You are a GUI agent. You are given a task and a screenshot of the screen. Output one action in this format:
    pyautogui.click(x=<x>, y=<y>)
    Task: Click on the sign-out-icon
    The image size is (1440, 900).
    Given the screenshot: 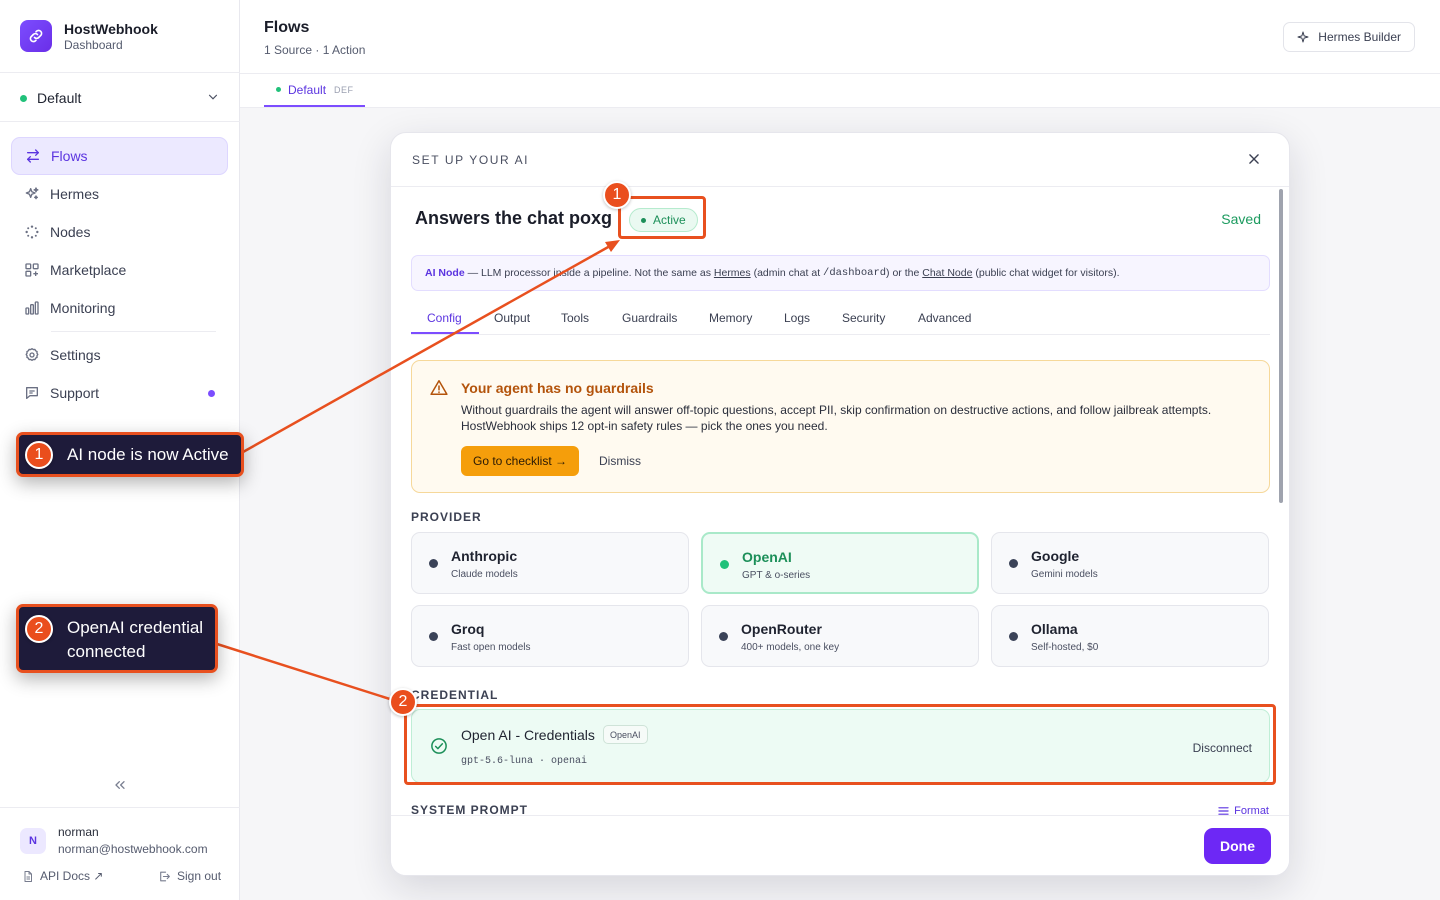 What is the action you would take?
    pyautogui.click(x=167, y=876)
    